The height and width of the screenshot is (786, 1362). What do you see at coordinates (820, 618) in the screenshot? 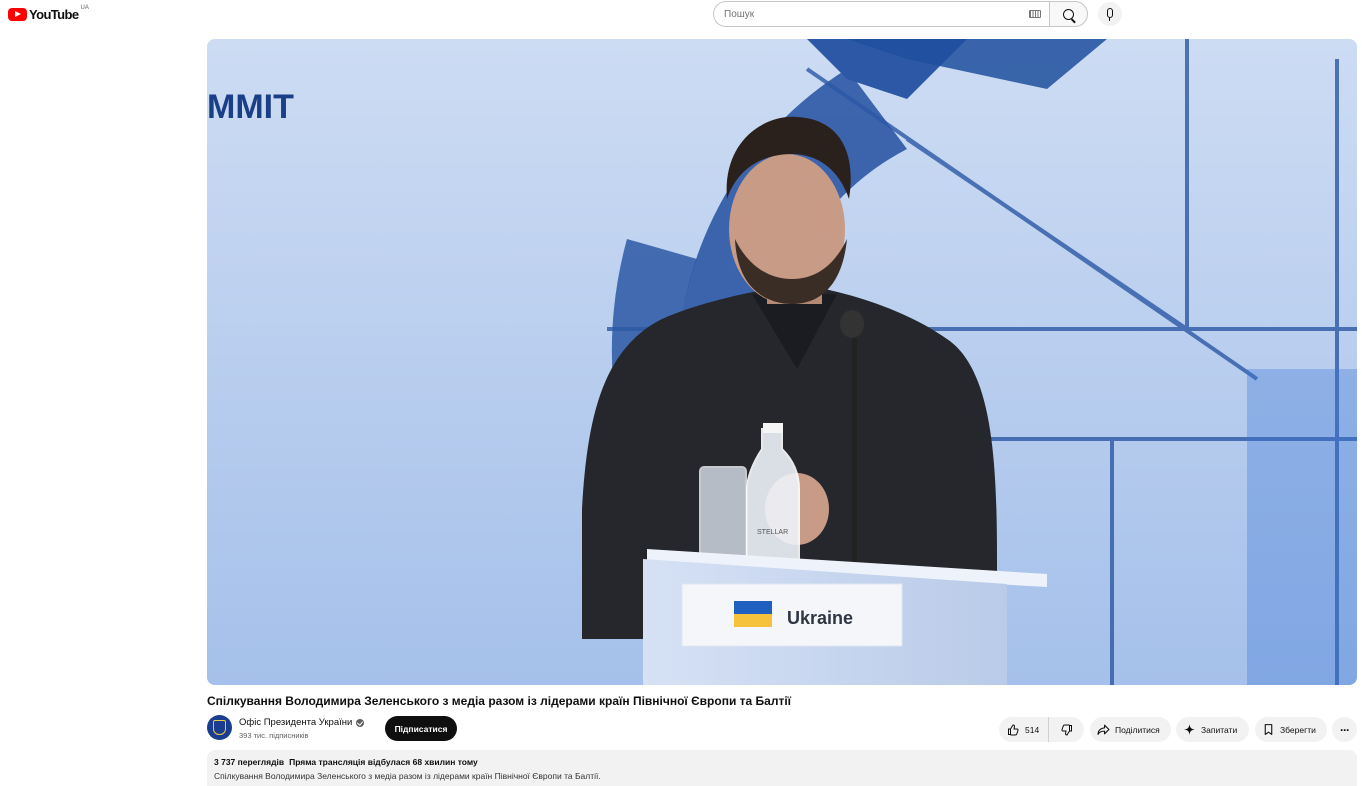
I see `nameplate-text: Ukraine` at bounding box center [820, 618].